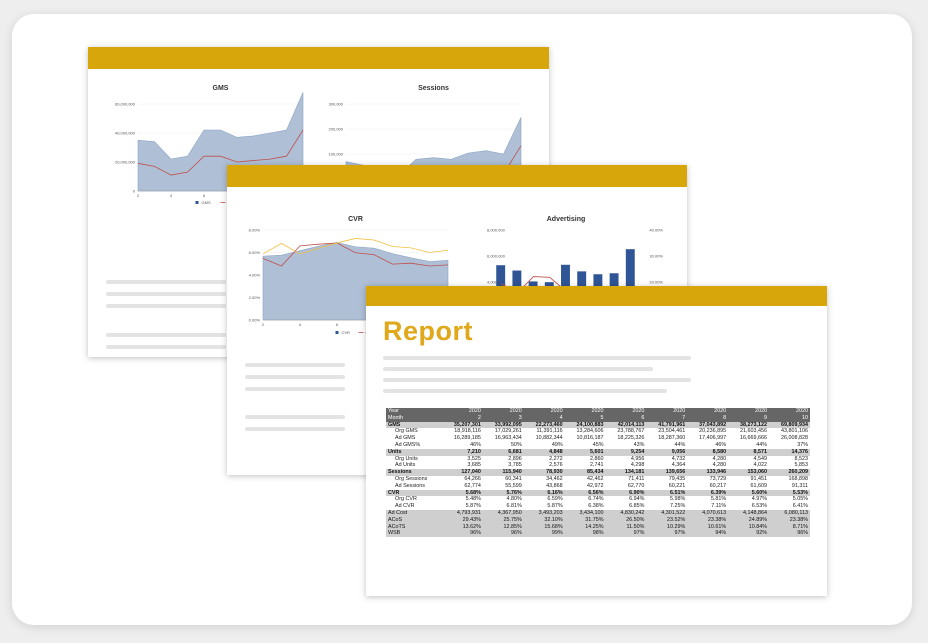 The height and width of the screenshot is (643, 928). What do you see at coordinates (544, 486) in the screenshot?
I see `table-cell: 43,868` at bounding box center [544, 486].